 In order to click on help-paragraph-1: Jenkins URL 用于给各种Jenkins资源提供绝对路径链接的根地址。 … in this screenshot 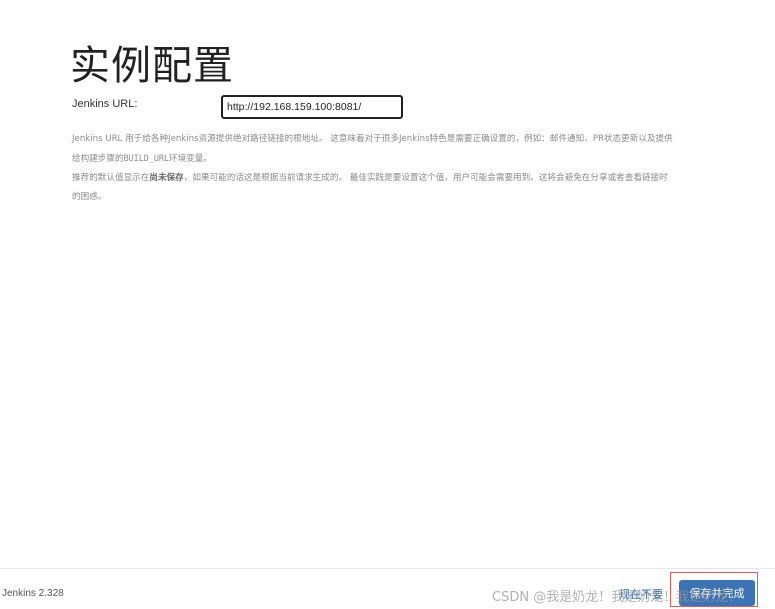, I will do `click(374, 149)`.